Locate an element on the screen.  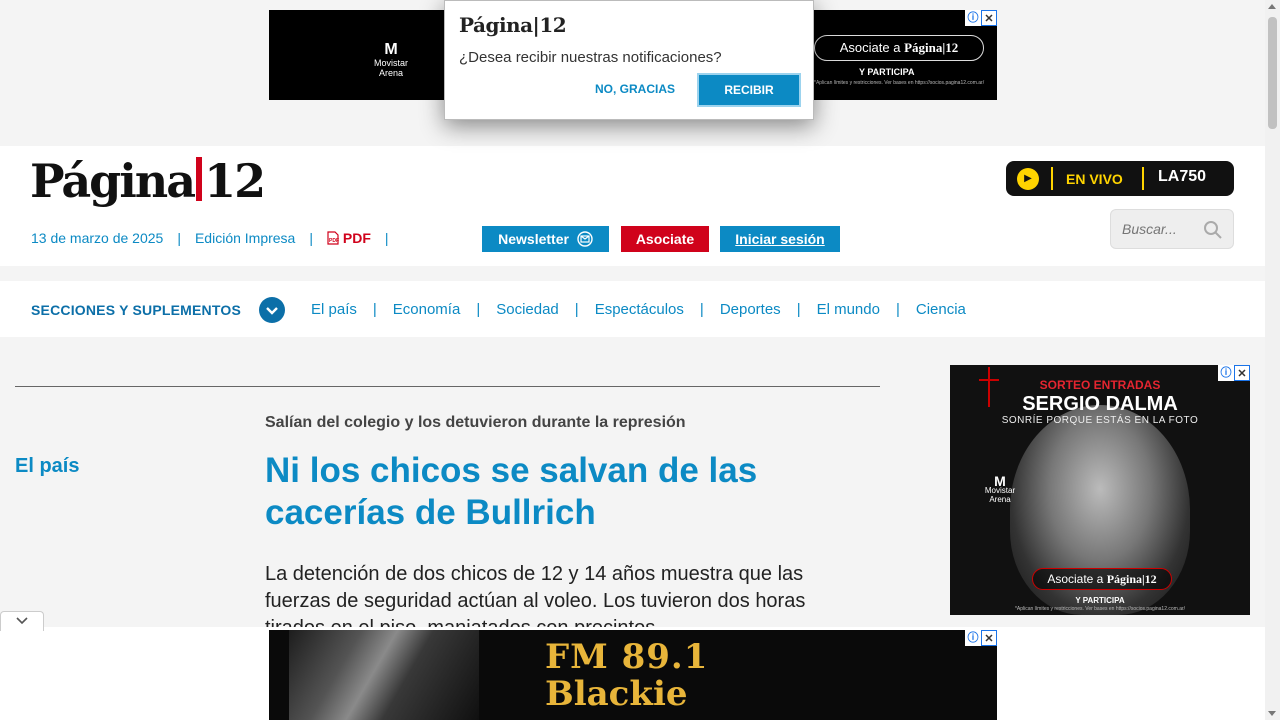
nav-link-el-mundo: El mundo is located at coordinates (848, 309).